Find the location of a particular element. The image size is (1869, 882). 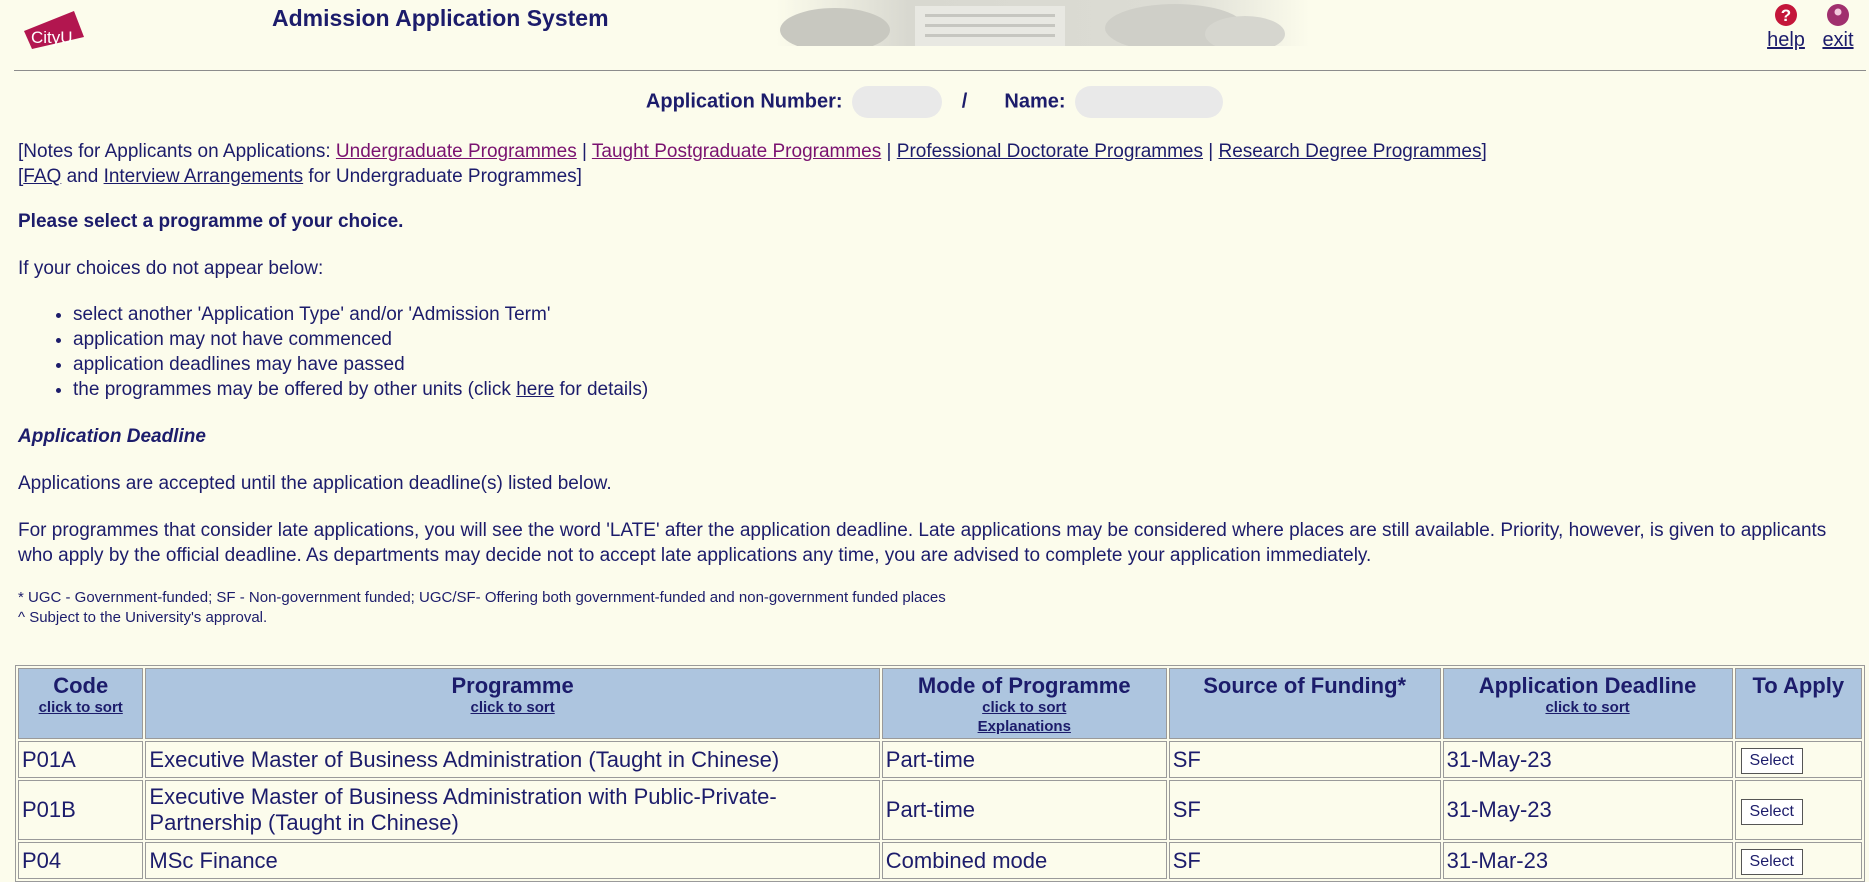

notes-suffix: ] is located at coordinates (1484, 151).